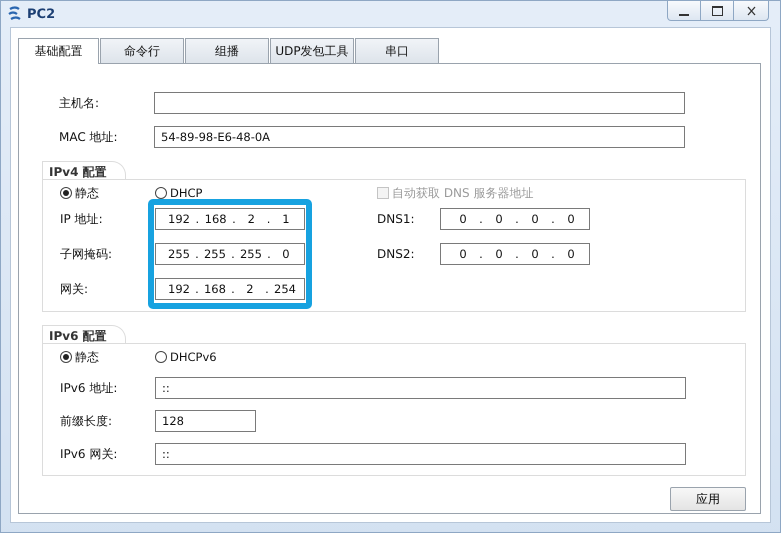  What do you see at coordinates (230, 219) in the screenshot?
I see `ip-address-field: 192 . 168 . 2 . 1` at bounding box center [230, 219].